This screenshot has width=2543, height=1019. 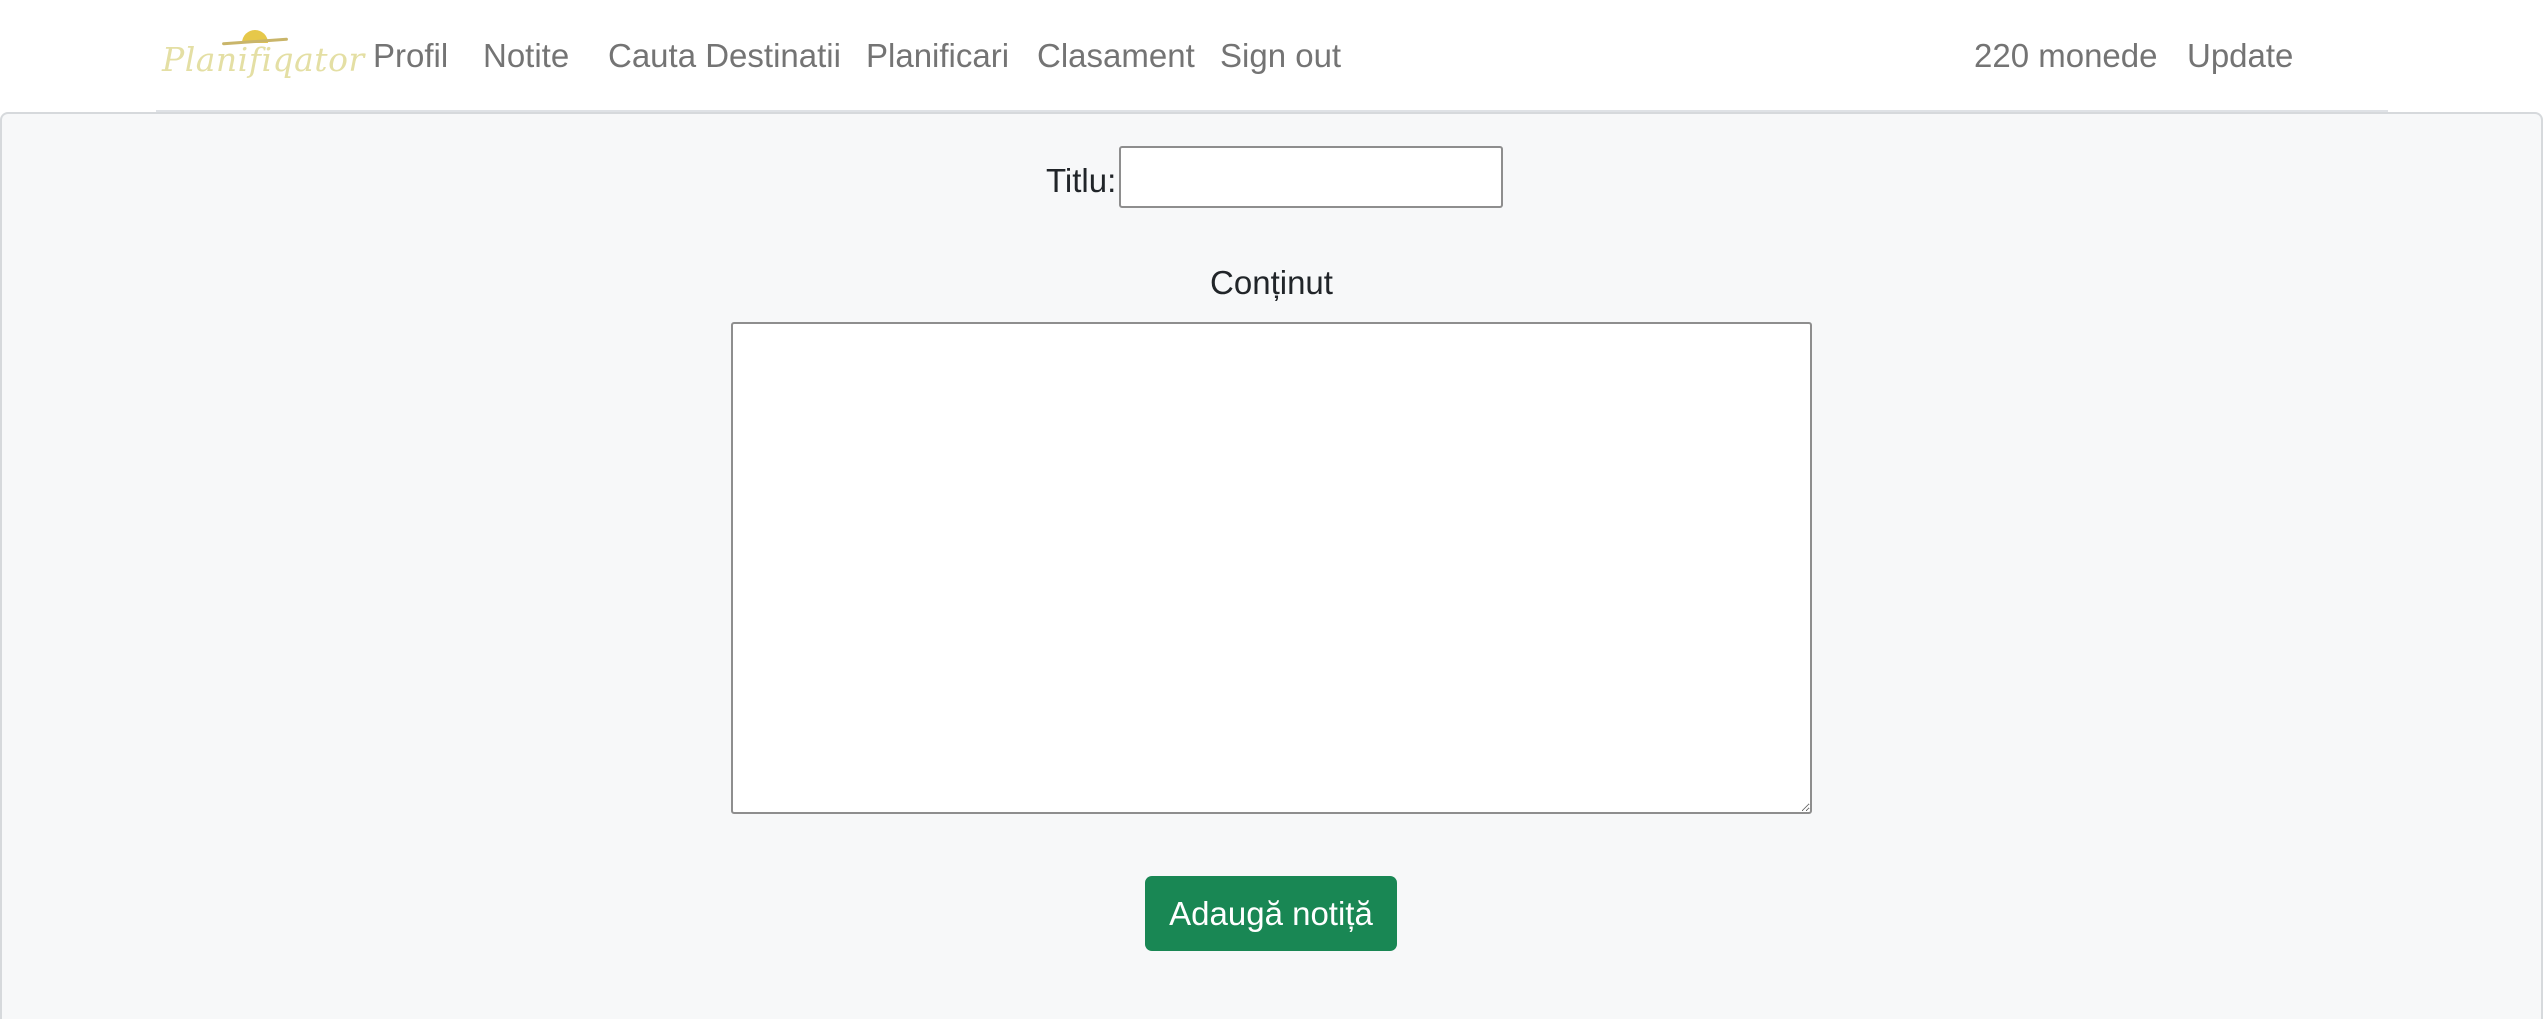 I want to click on nav-link-update: Update, so click(x=2240, y=56).